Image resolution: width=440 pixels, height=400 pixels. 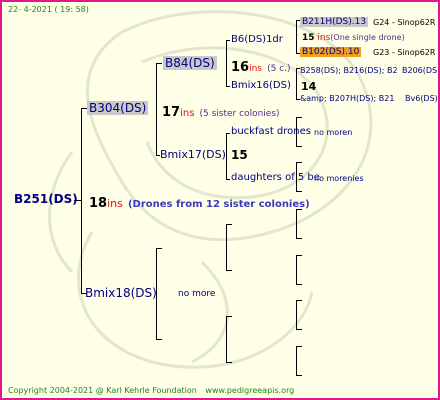 What do you see at coordinates (404, 22) in the screenshot?
I see `gen4-a-extra: G24 - Sinop62R` at bounding box center [404, 22].